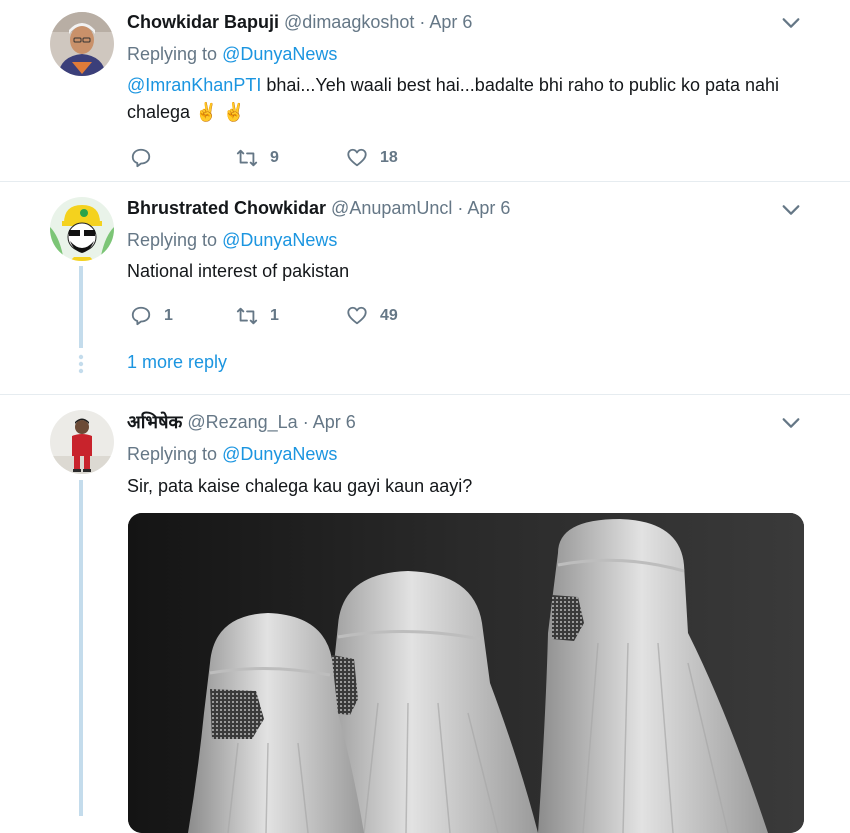  I want to click on tweet-header: Chowkidar Bapuji @dimaagkoshot · Apr 6, so click(299, 22).